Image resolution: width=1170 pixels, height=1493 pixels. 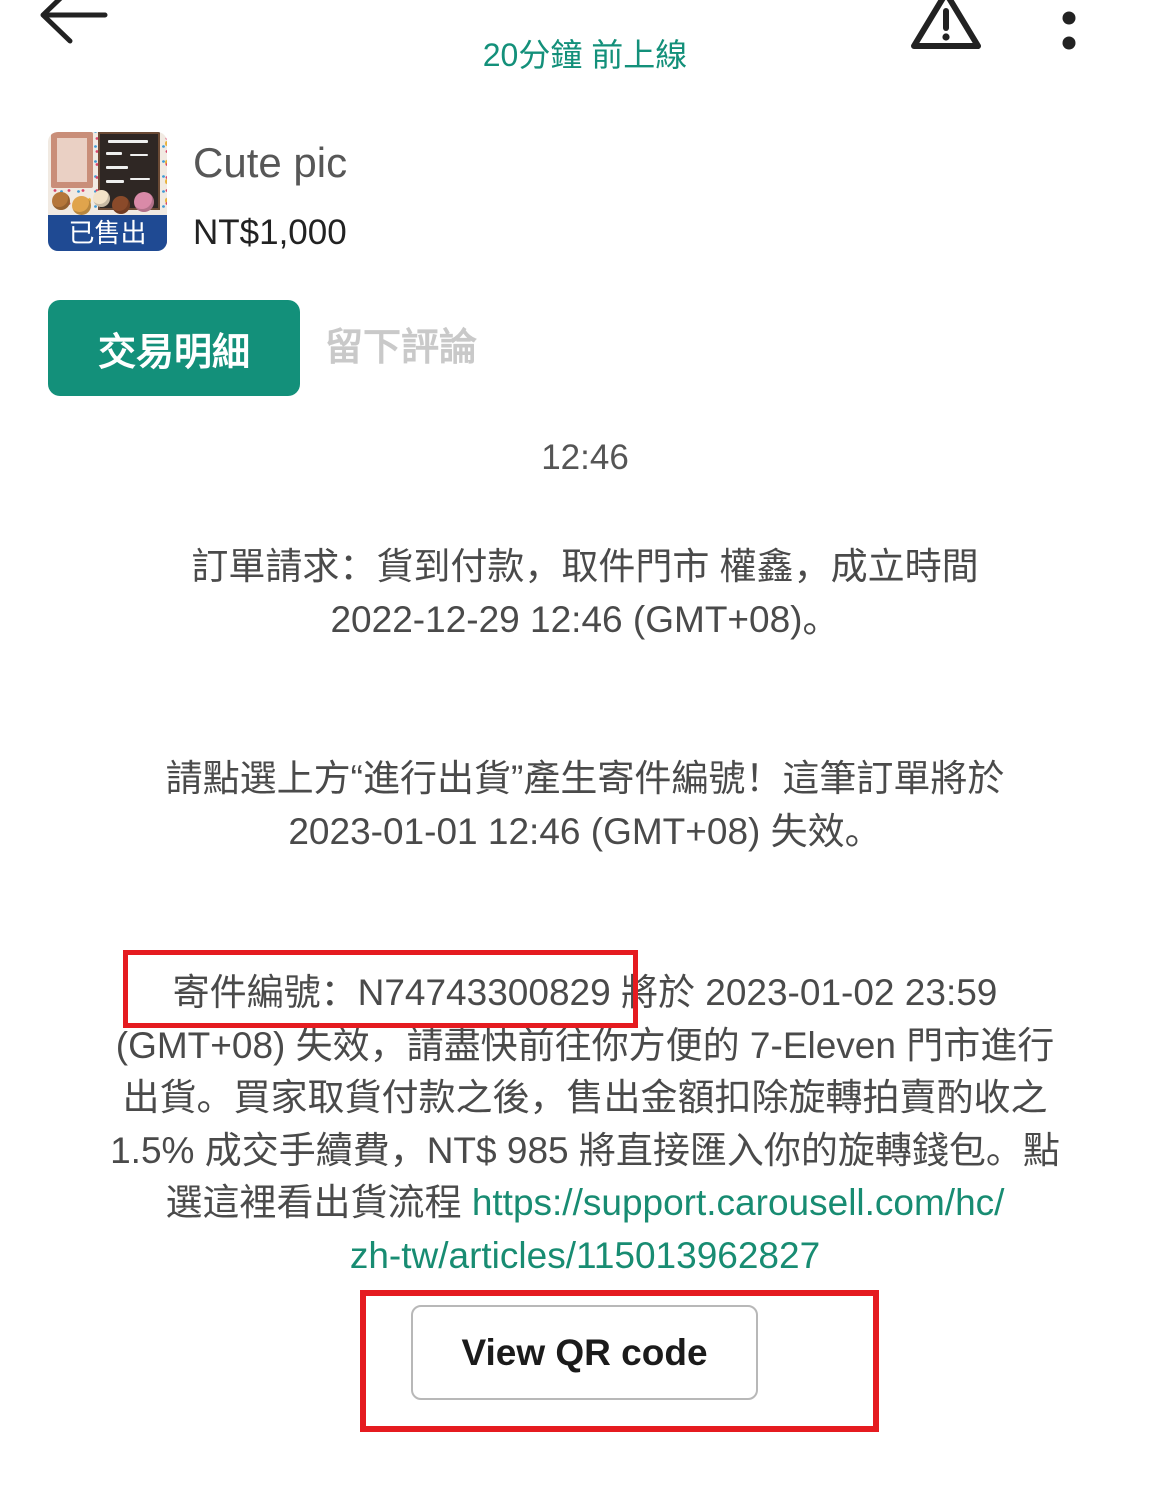 I want to click on leave-review-button: 留下評論, so click(x=401, y=348).